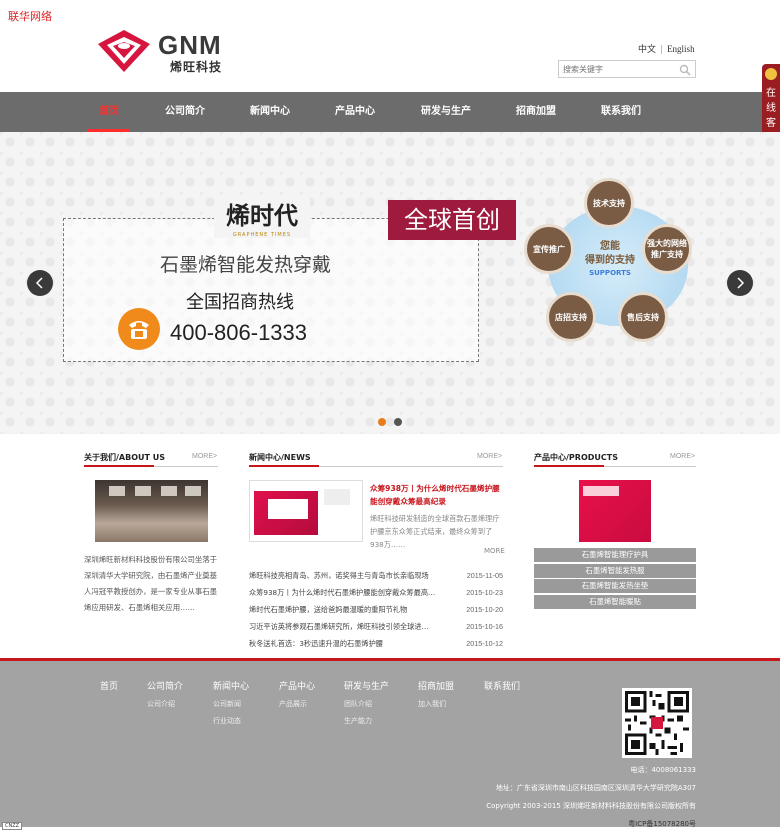 Image resolution: width=780 pixels, height=834 pixels. What do you see at coordinates (376, 626) in the screenshot?
I see `news-list-item: 习近平访英将参观石墨烯研究所，烯旺科技引领全球进… 2015-10-16` at bounding box center [376, 626].